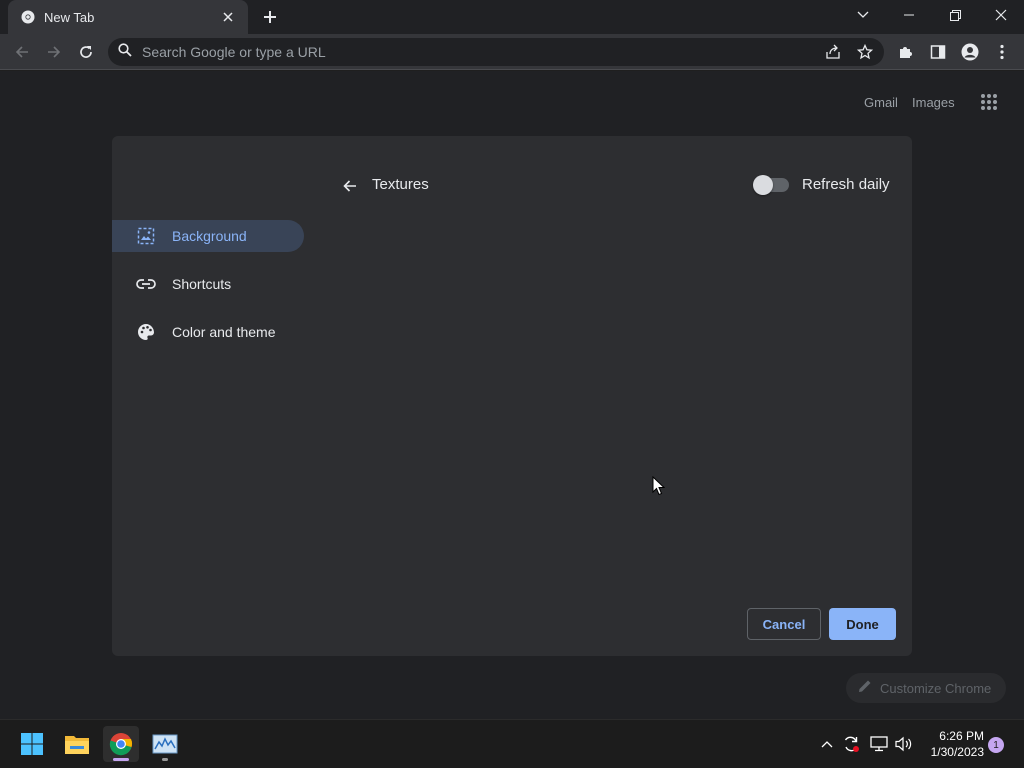 The height and width of the screenshot is (768, 1024). Describe the element at coordinates (512, 17) in the screenshot. I see `title-bar: New Tab` at that location.